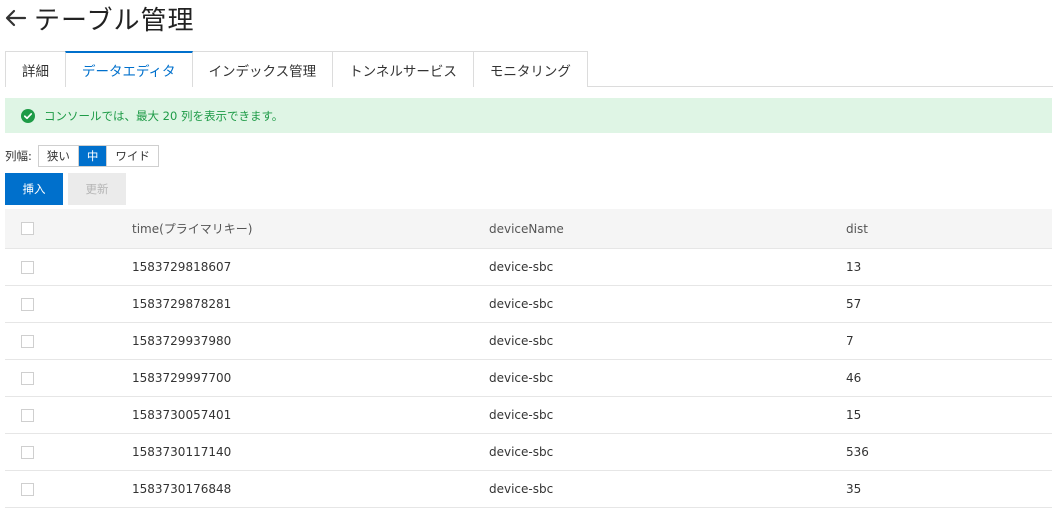  What do you see at coordinates (528, 115) in the screenshot?
I see `info-alert: コンソールでは、最大 20 列を表示できます。` at bounding box center [528, 115].